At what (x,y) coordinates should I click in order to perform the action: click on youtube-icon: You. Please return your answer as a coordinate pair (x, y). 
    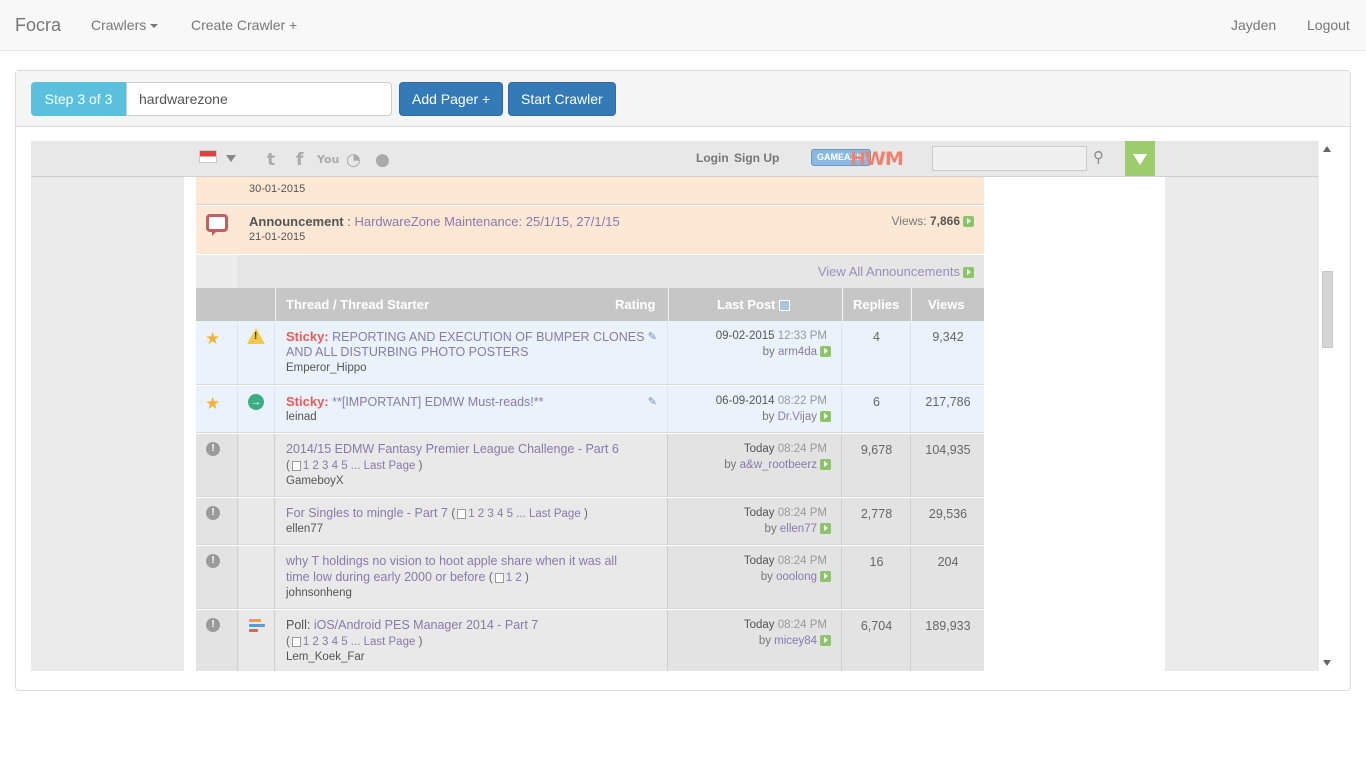
    Looking at the image, I should click on (328, 159).